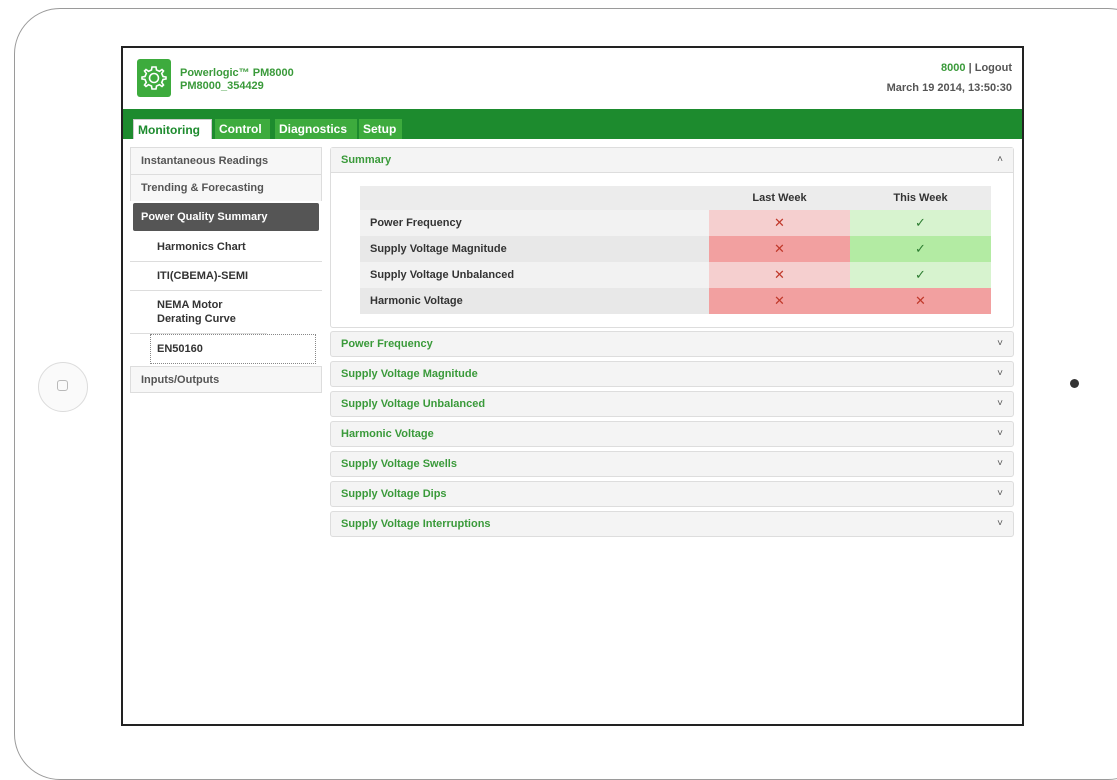  Describe the element at coordinates (920, 198) in the screenshot. I see `column-header-this-week: This Week` at that location.